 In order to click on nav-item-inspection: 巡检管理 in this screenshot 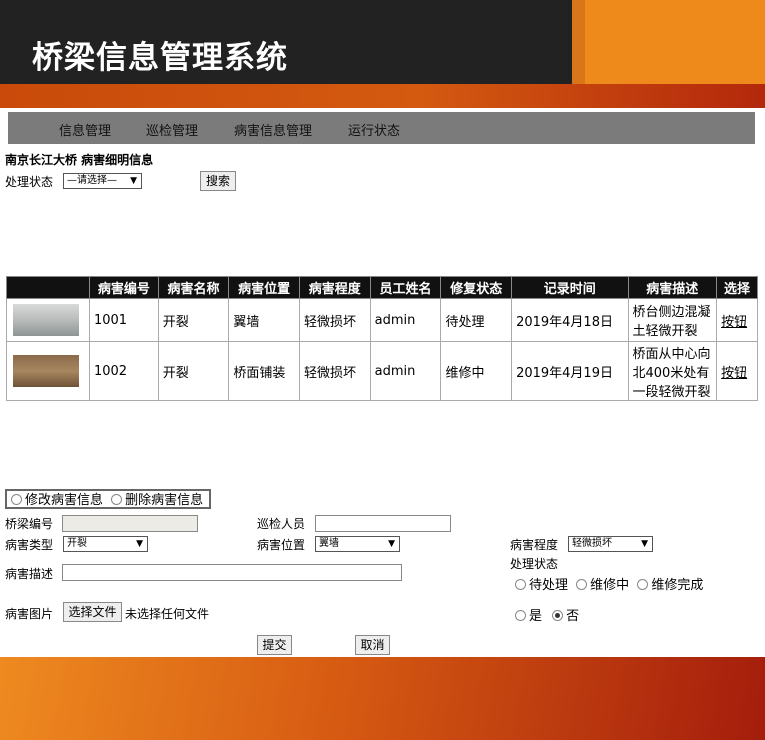, I will do `click(172, 129)`.